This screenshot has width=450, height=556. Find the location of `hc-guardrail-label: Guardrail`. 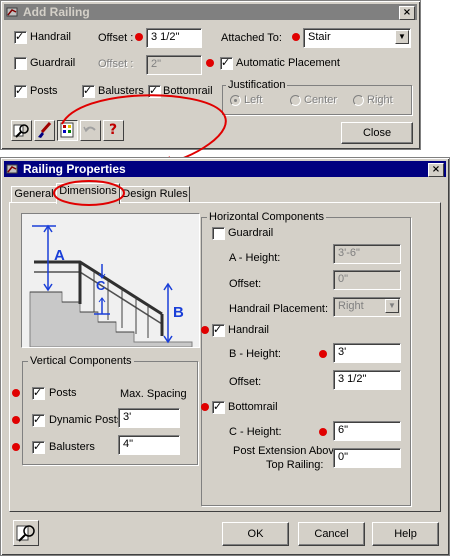

hc-guardrail-label: Guardrail is located at coordinates (251, 233).